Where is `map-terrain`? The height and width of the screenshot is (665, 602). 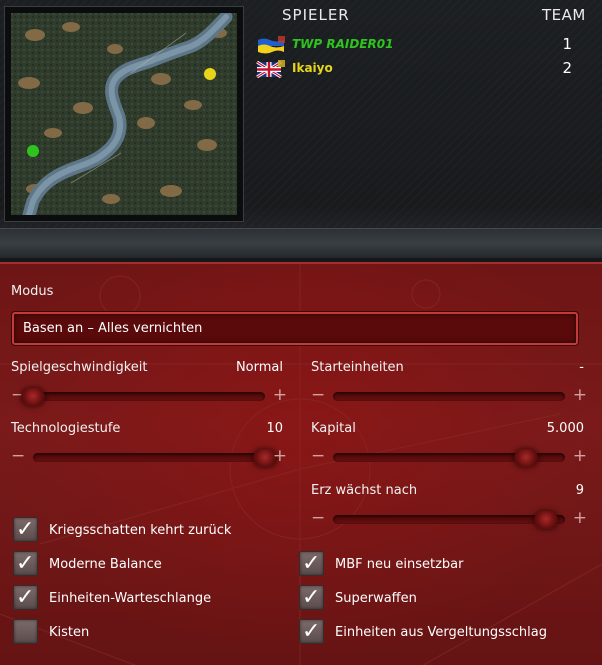 map-terrain is located at coordinates (124, 114).